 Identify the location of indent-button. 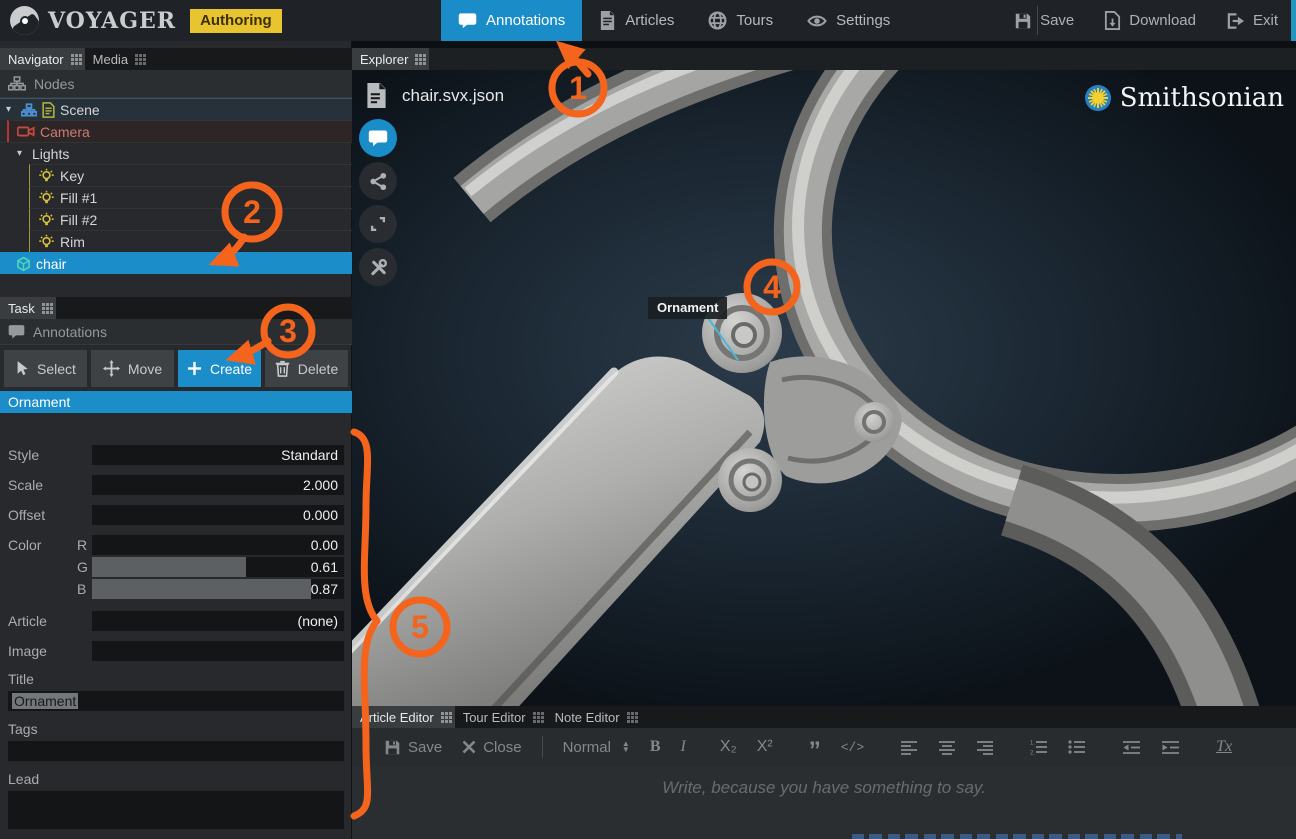
(1170, 747).